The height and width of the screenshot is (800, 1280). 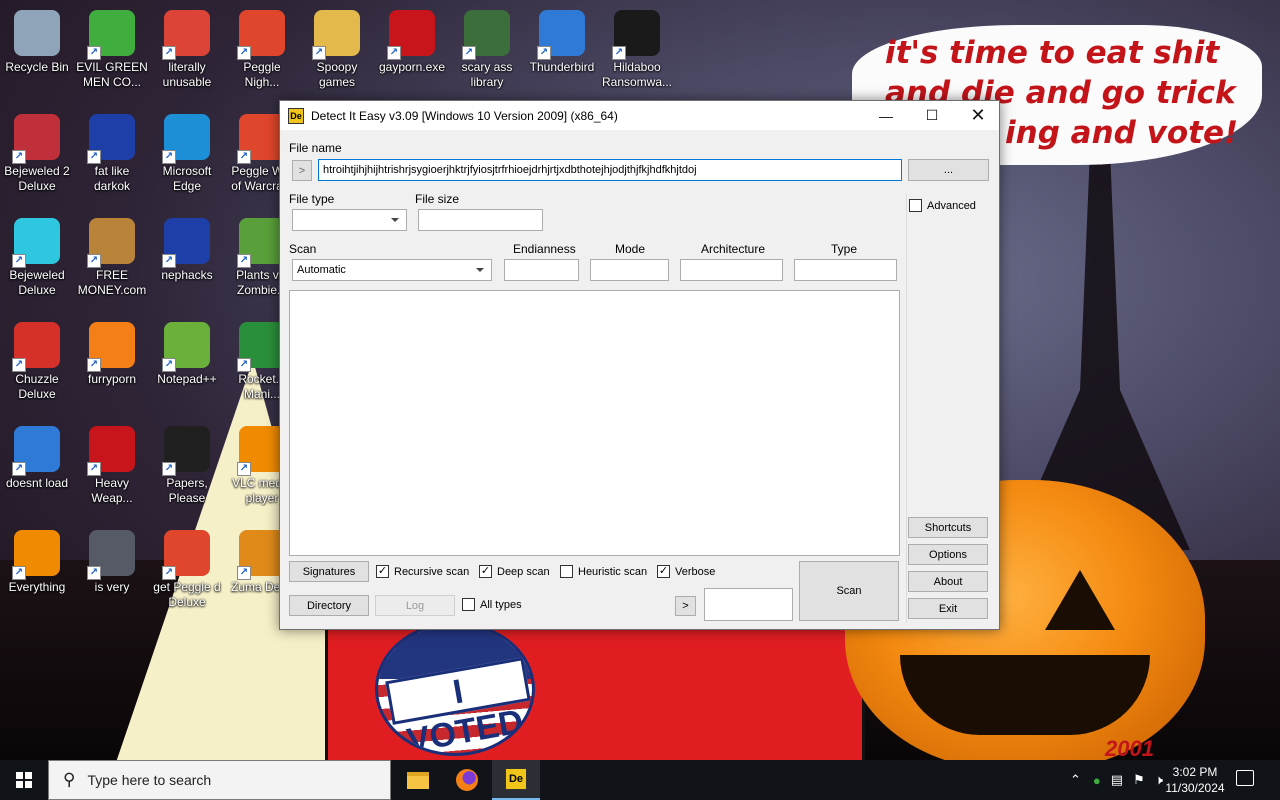 What do you see at coordinates (329, 605) in the screenshot?
I see `directory-button: Directory` at bounding box center [329, 605].